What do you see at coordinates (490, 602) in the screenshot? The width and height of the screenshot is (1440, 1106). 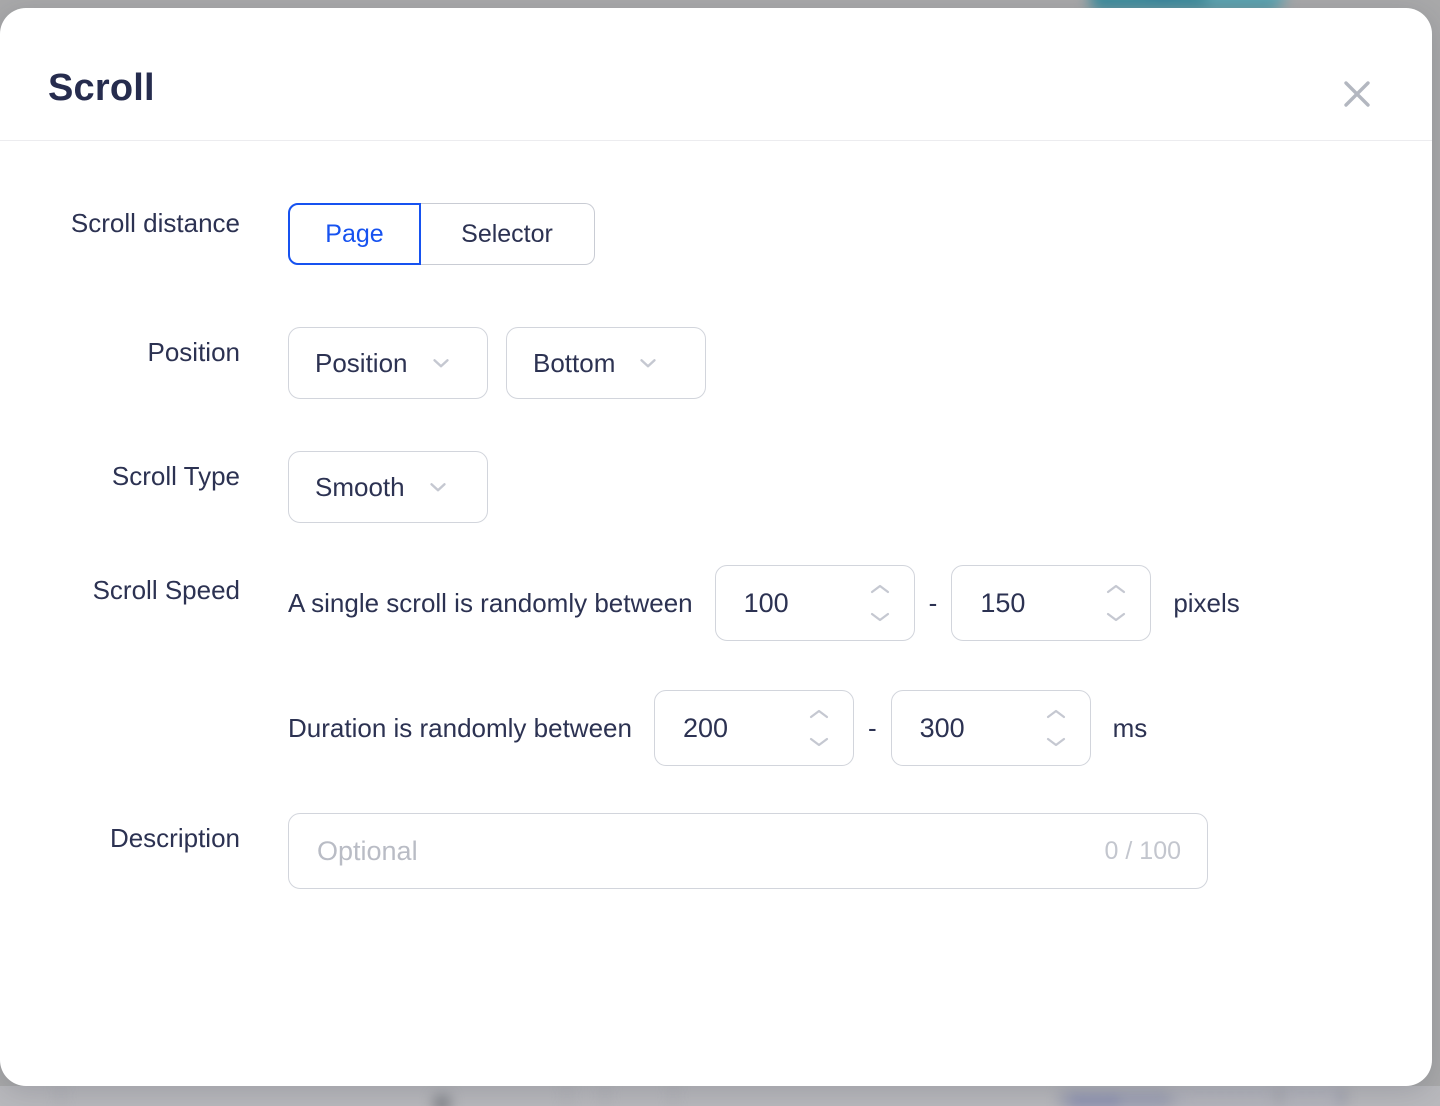 I see `scroll-speed-pixels-prefix: A single scroll is randomly between` at bounding box center [490, 602].